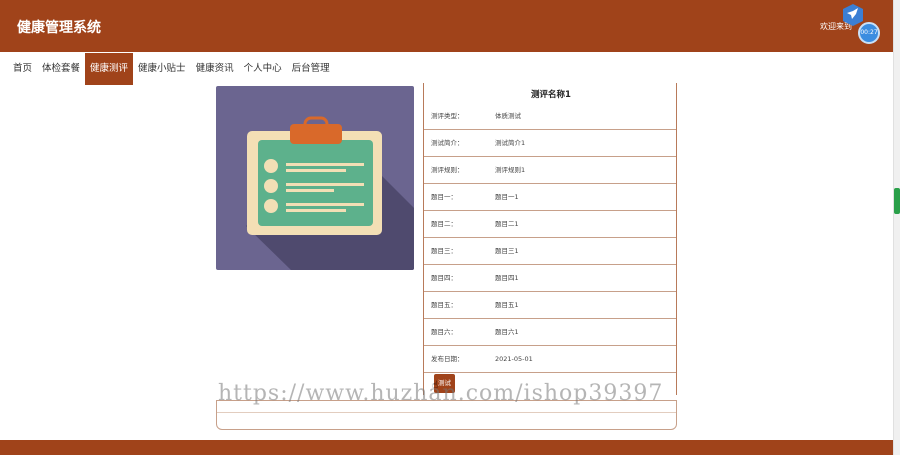  I want to click on row-label: 题目一：, so click(444, 197).